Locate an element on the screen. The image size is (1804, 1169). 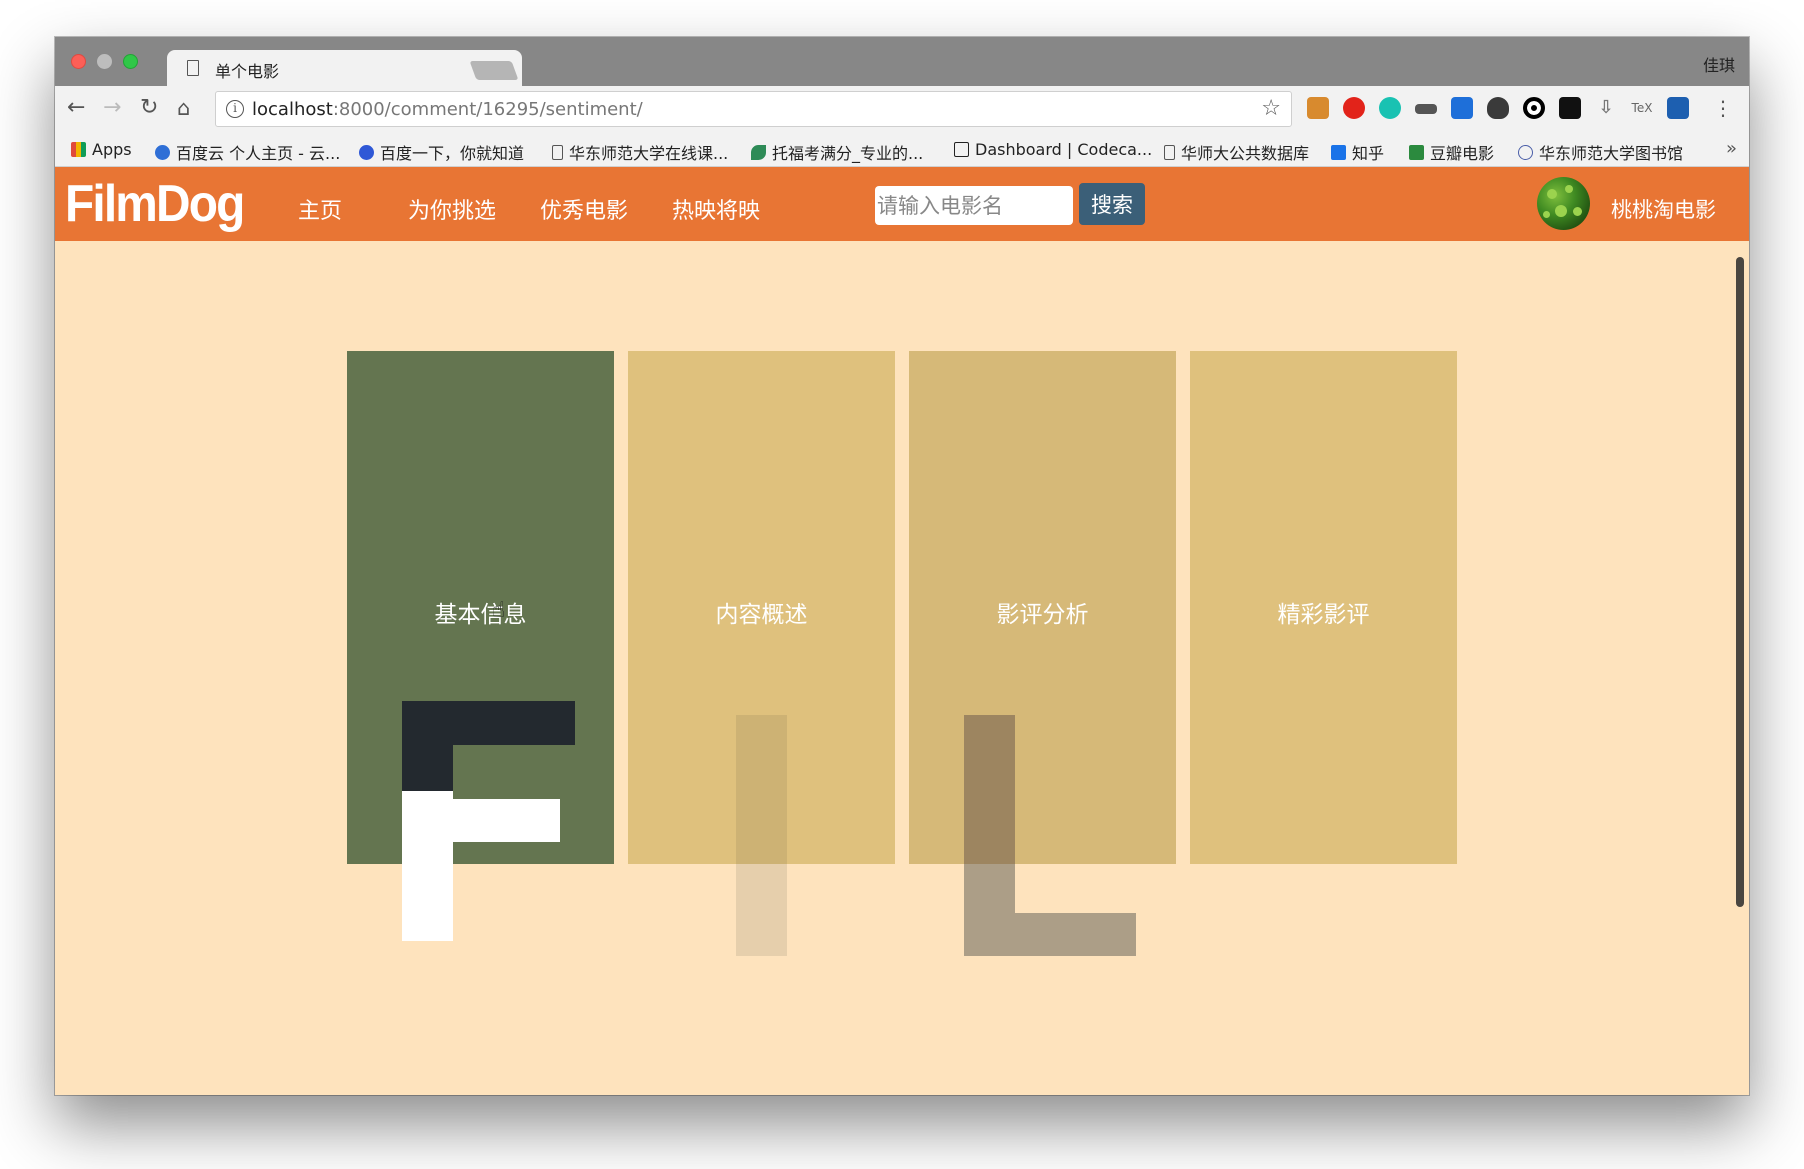
username: 桃桃淘电影 is located at coordinates (1663, 209).